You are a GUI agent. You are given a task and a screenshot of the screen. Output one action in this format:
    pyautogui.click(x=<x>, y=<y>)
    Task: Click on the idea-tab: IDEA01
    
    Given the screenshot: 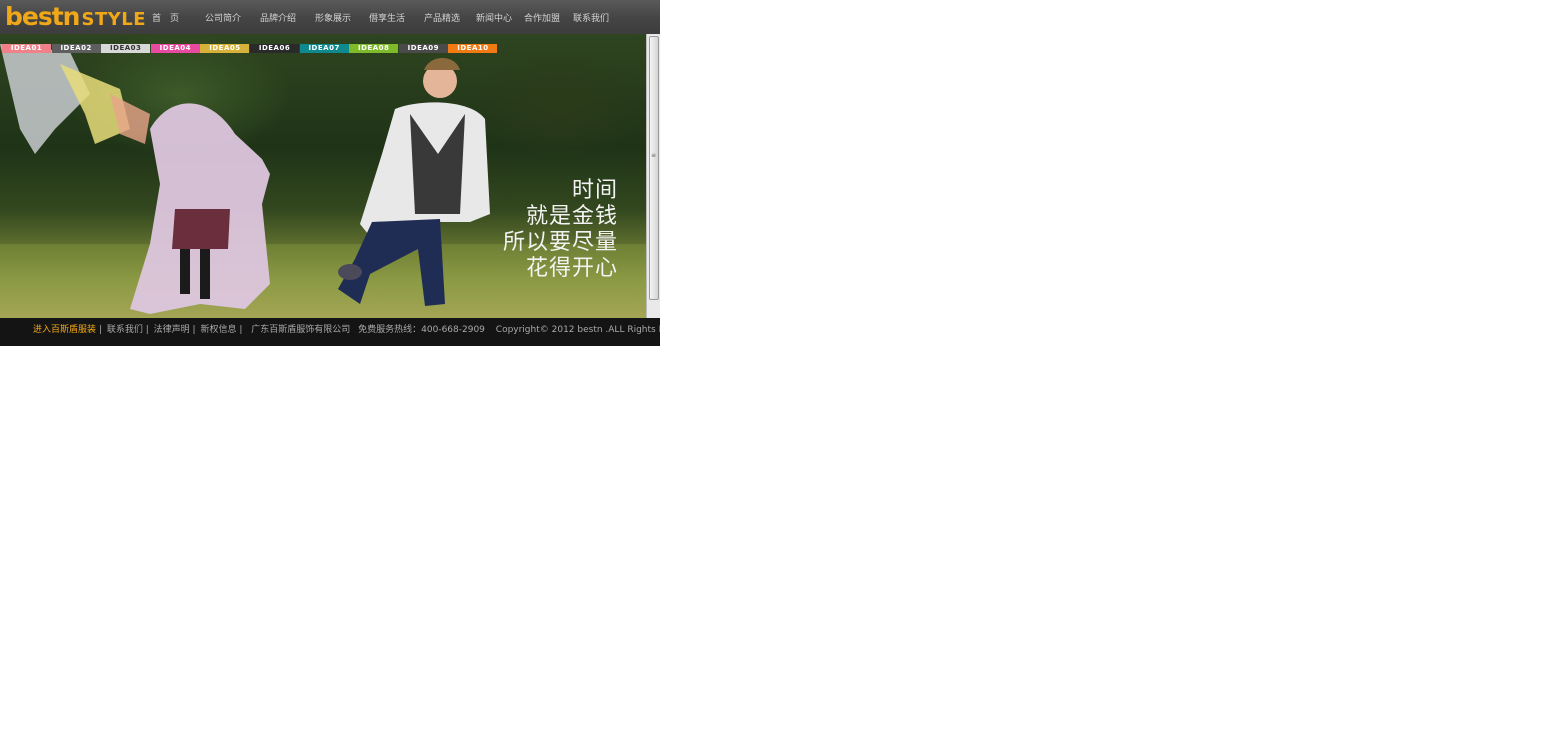 What is the action you would take?
    pyautogui.click(x=27, y=48)
    